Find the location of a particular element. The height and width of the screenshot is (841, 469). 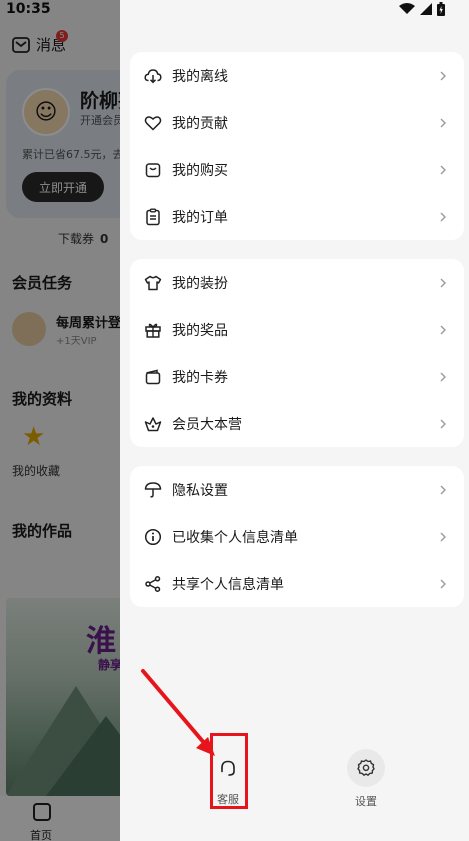

wifi-icon is located at coordinates (407, 8).